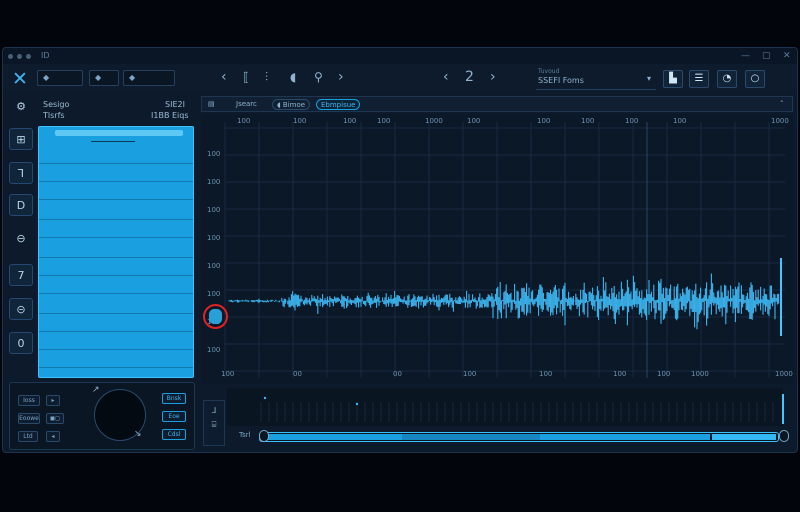 The width and height of the screenshot is (800, 512). I want to click on track-label: Tsrl, so click(245, 435).